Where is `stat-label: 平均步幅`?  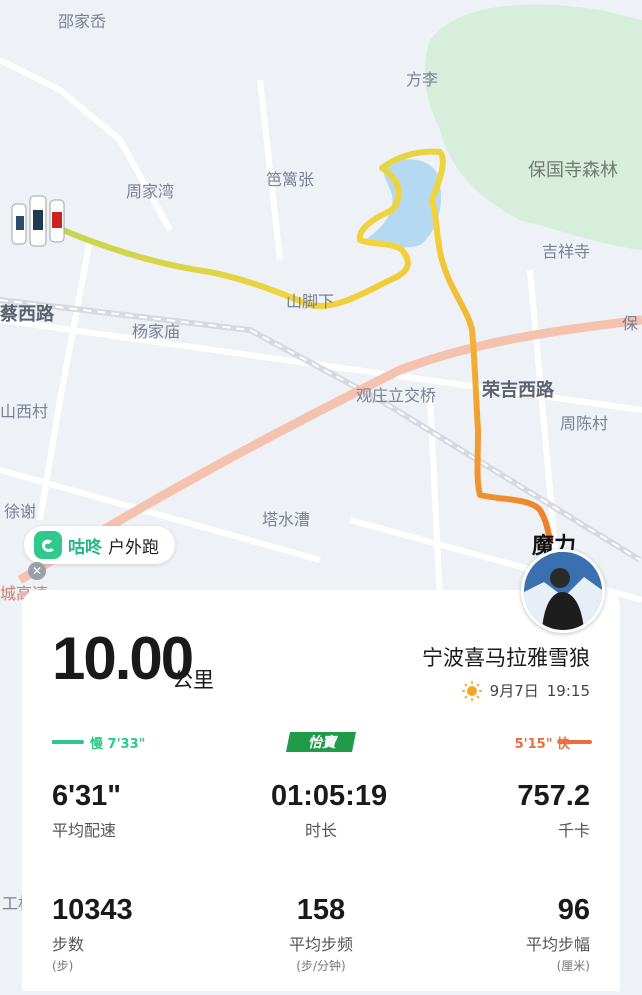
stat-label: 平均步幅 is located at coordinates (557, 944).